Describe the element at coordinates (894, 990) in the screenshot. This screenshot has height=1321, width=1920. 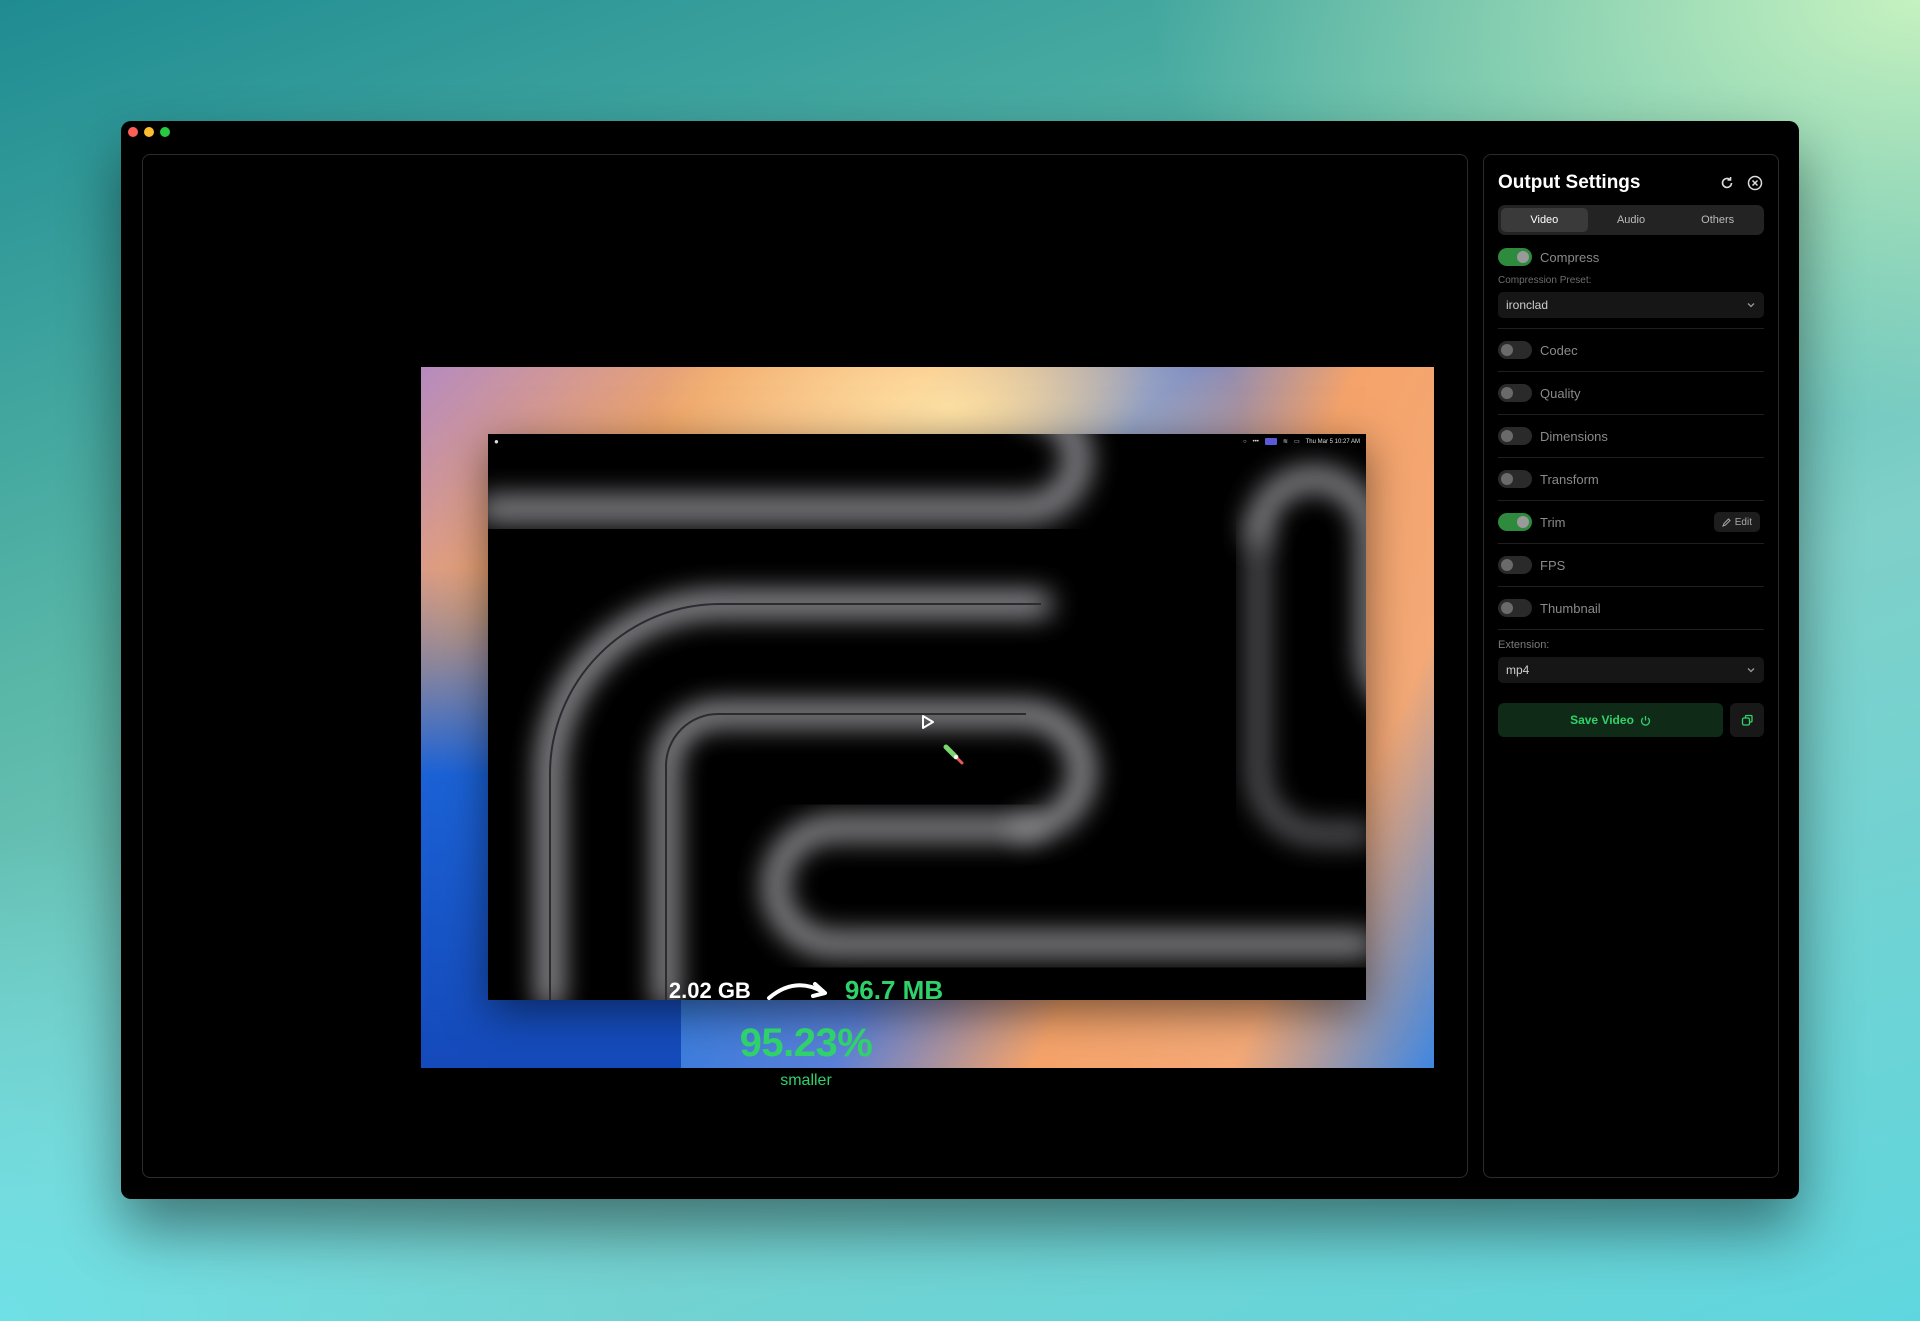
I see `compressed-size: 96.7 MB` at that location.